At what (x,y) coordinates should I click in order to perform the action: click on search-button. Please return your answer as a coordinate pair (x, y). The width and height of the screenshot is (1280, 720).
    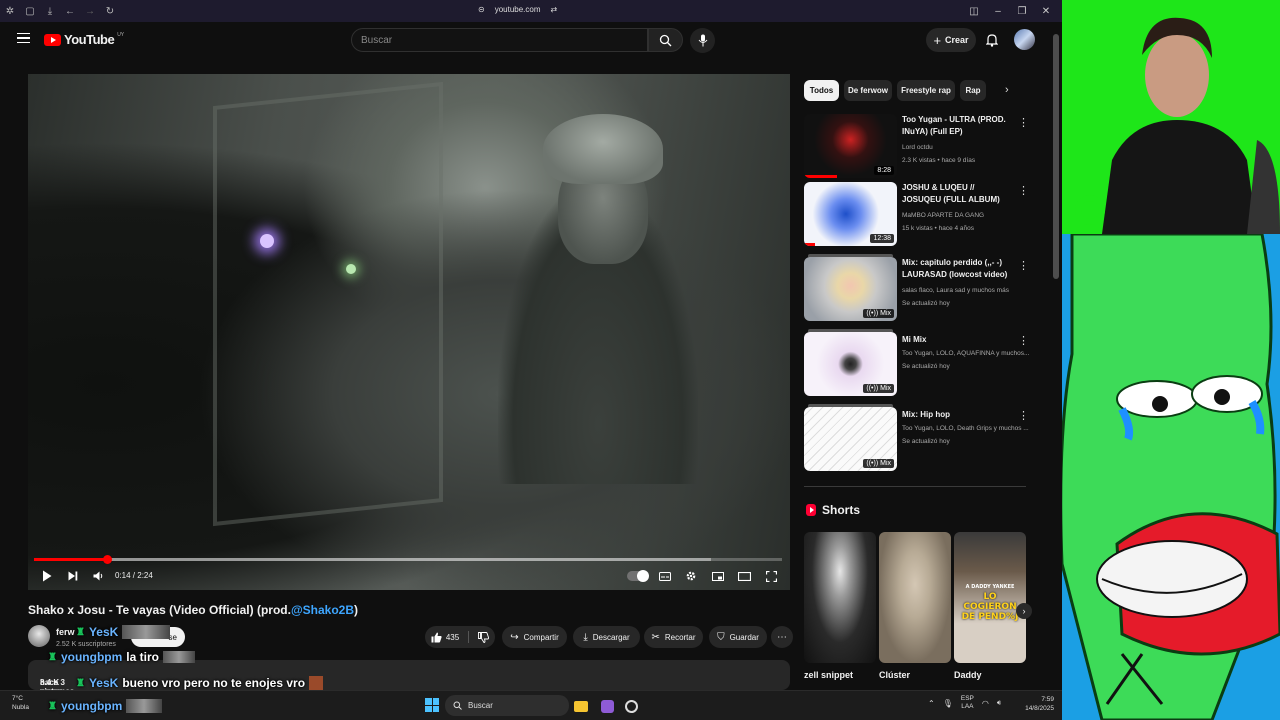
    Looking at the image, I should click on (665, 40).